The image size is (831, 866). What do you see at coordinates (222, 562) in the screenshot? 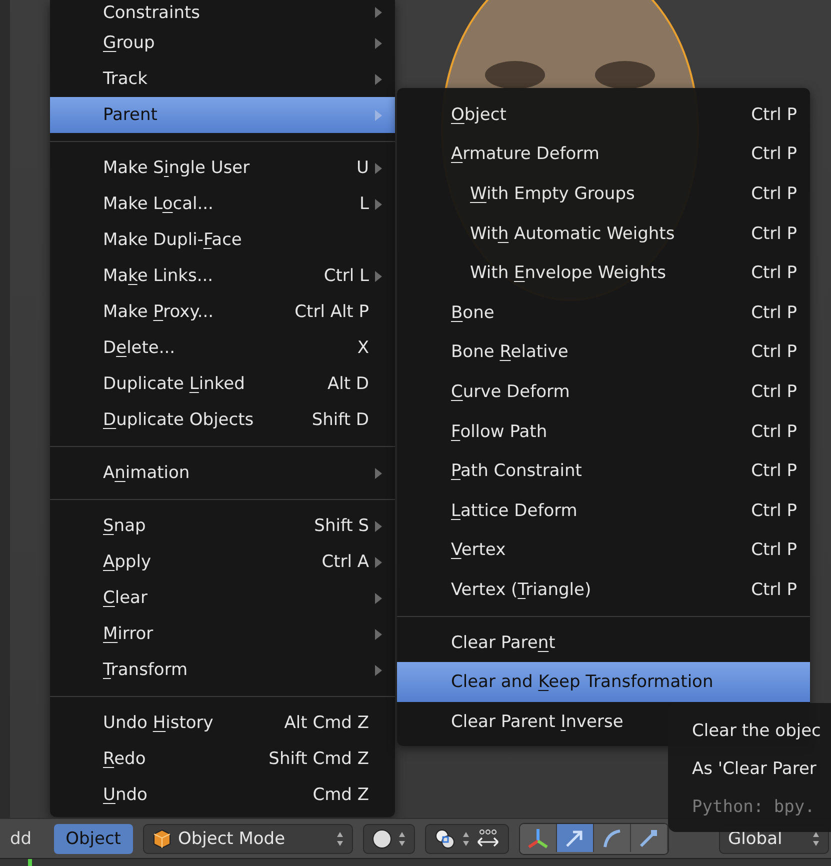
I see `menu-item: Apply Ctrl A` at bounding box center [222, 562].